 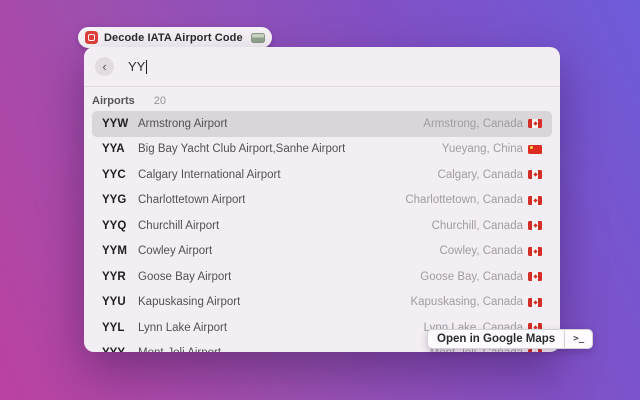 I want to click on search-bar: ‹ YY, so click(x=322, y=66).